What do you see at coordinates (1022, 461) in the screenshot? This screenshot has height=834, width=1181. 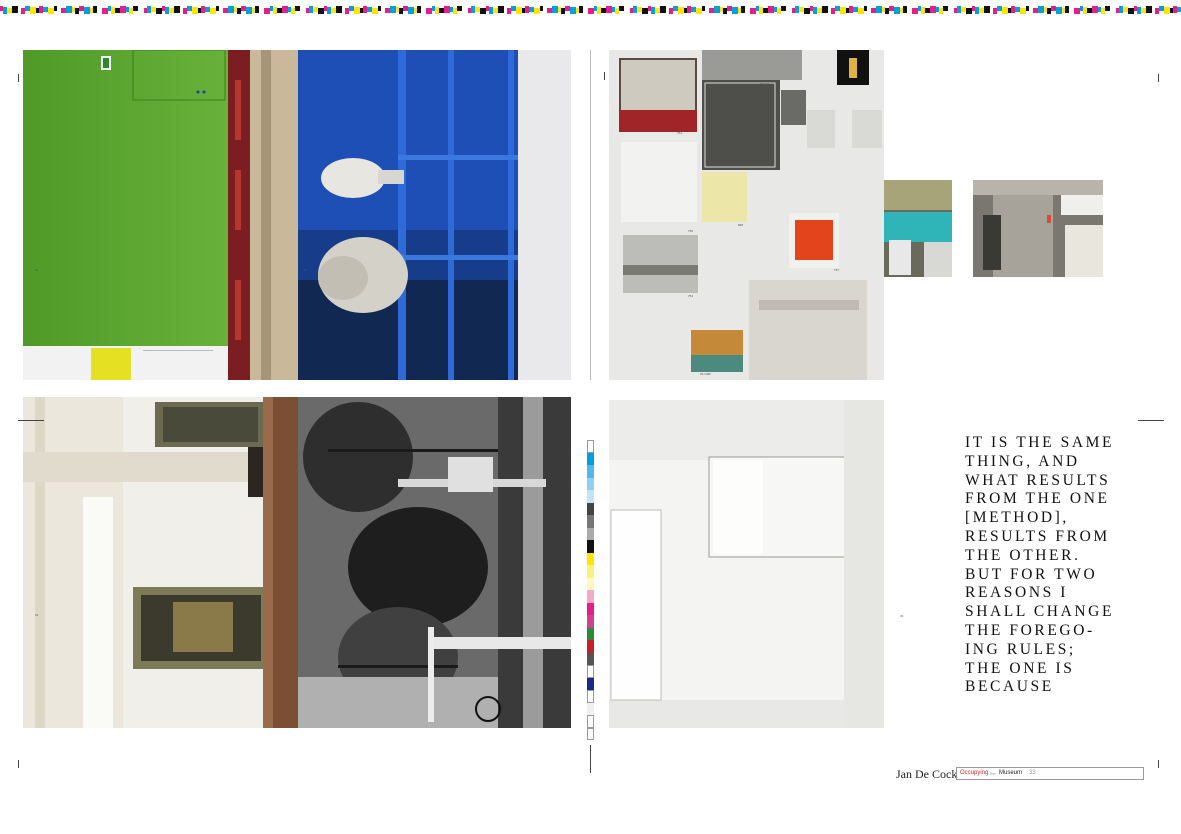 I see `quote-line: THING, AND` at bounding box center [1022, 461].